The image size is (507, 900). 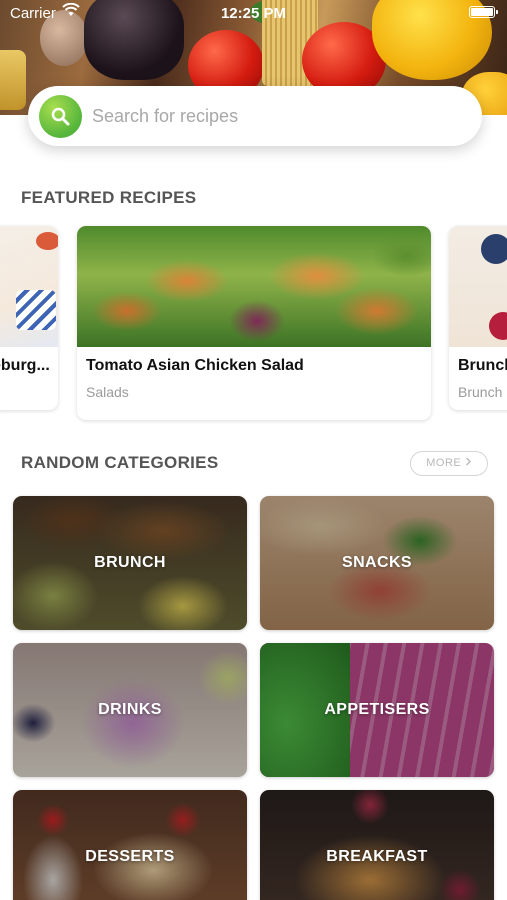 I want to click on category-label: SNACKS, so click(x=377, y=562).